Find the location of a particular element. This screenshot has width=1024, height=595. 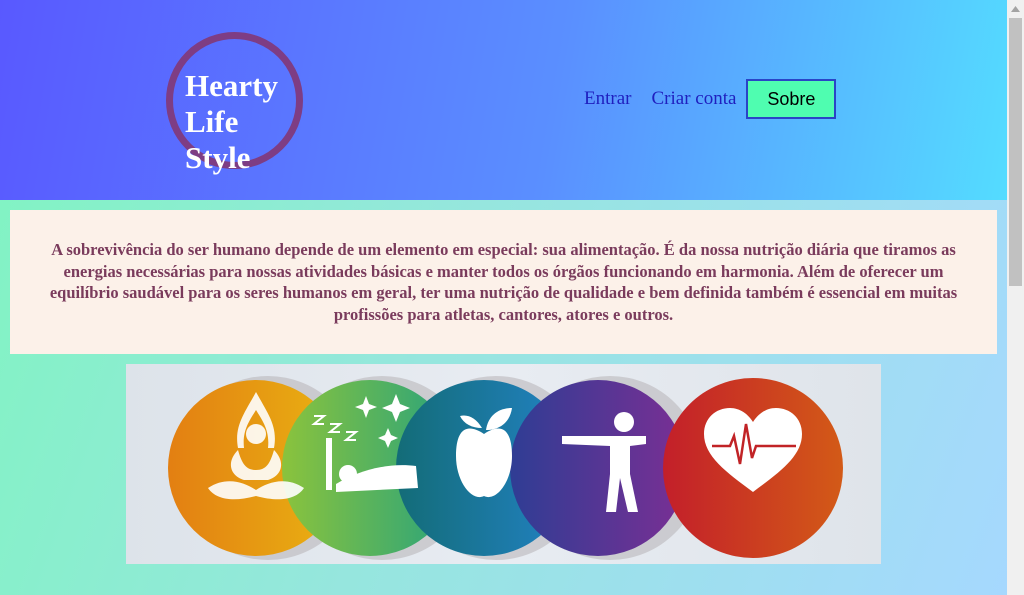

site-logo: Hearty Life Style is located at coordinates (231, 122).